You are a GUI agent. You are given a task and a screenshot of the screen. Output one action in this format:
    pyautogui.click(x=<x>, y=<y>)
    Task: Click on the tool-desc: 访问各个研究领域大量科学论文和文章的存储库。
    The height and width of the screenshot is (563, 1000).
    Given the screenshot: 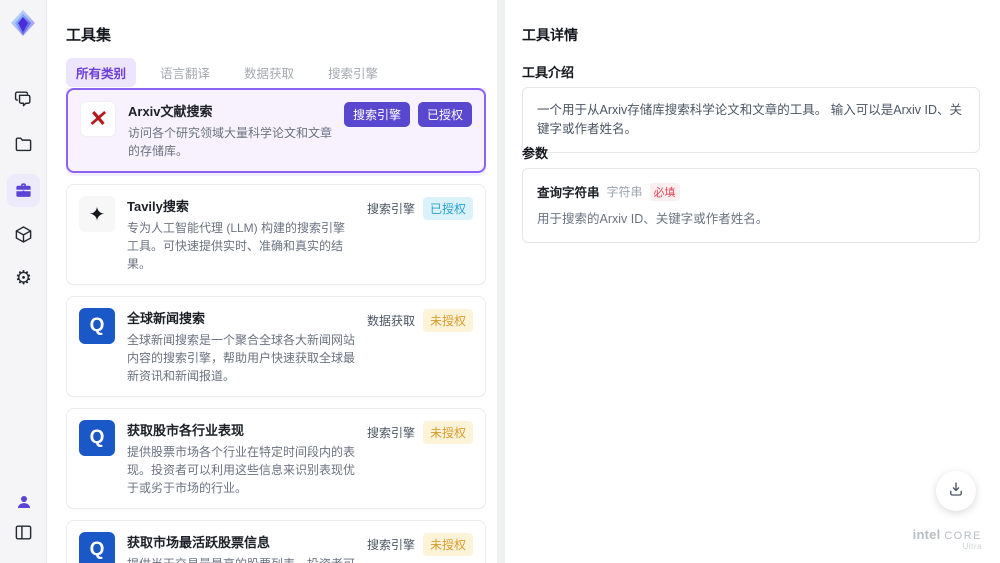 What is the action you would take?
    pyautogui.click(x=230, y=142)
    